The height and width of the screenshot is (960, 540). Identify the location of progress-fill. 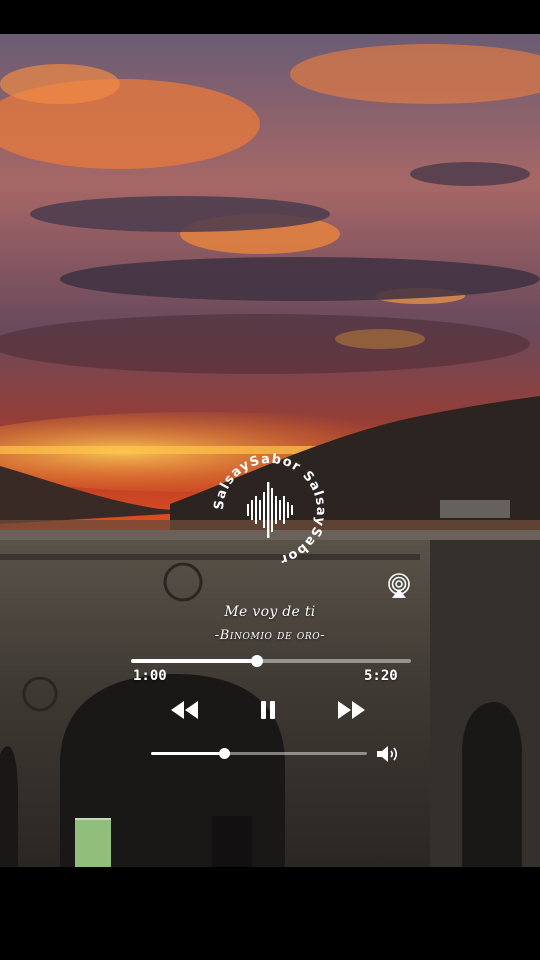
(194, 661).